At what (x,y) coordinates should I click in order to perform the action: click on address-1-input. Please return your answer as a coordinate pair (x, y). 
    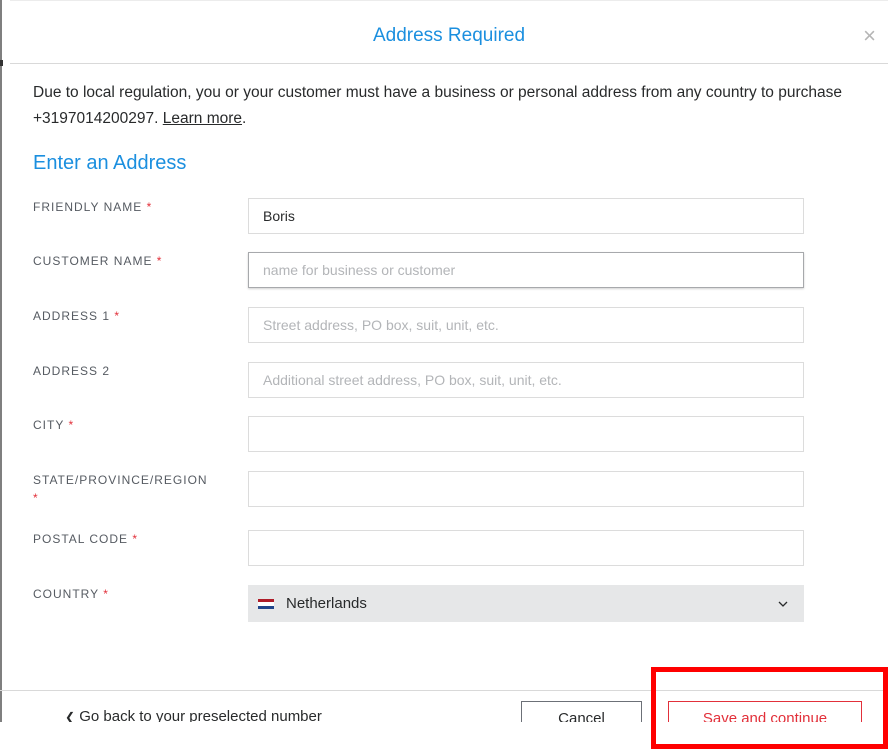
    Looking at the image, I should click on (526, 325).